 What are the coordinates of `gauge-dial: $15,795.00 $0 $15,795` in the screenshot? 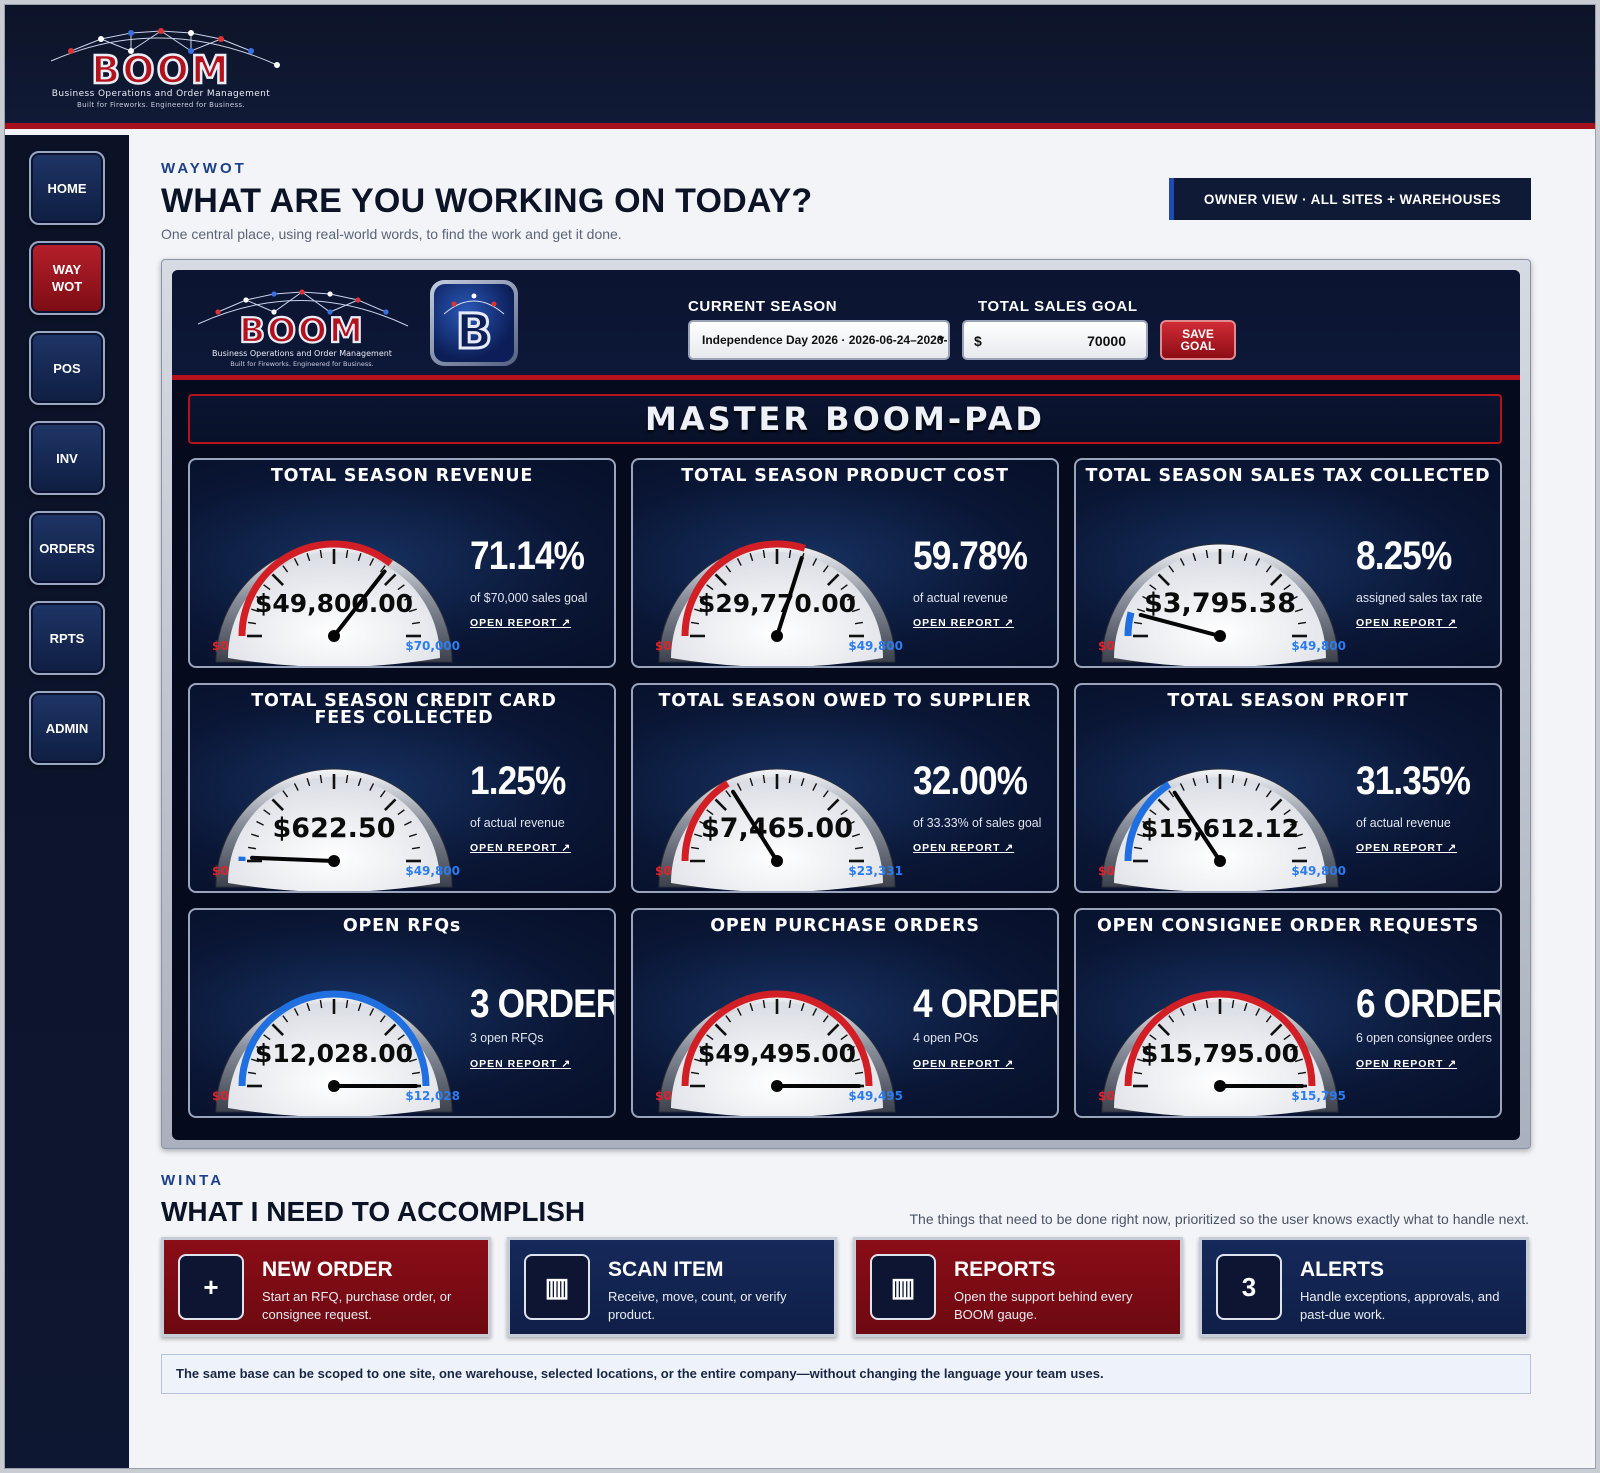 It's located at (1222, 1053).